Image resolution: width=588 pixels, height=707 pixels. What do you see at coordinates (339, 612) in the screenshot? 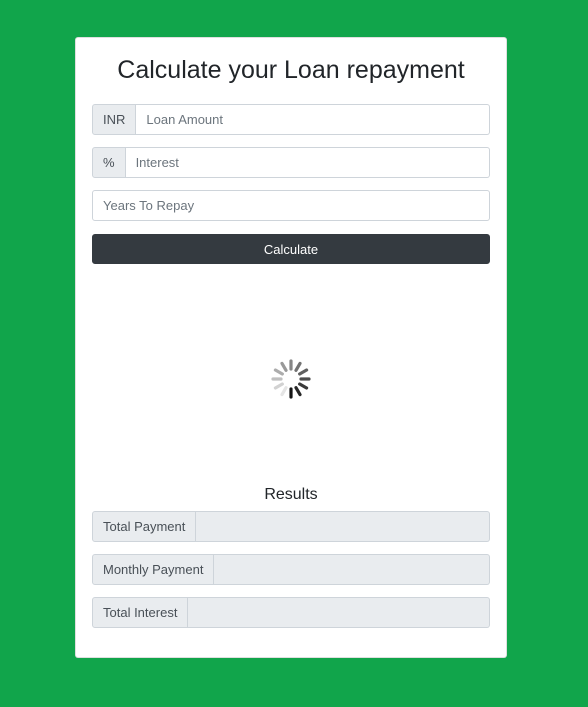
I see `total-interest-output` at bounding box center [339, 612].